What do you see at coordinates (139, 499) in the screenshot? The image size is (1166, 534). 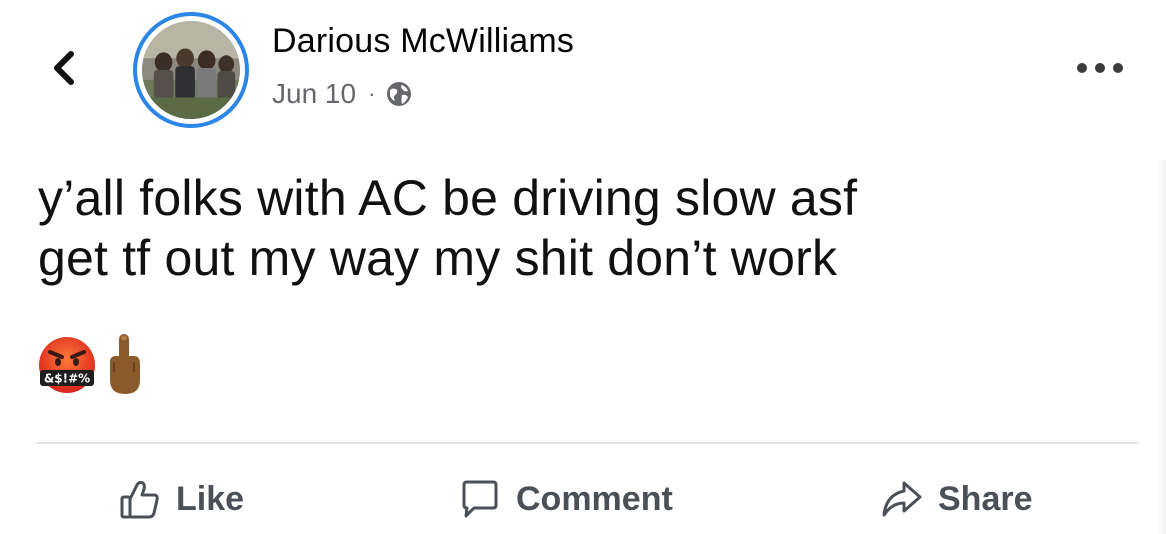 I see `thumbs-up-icon` at bounding box center [139, 499].